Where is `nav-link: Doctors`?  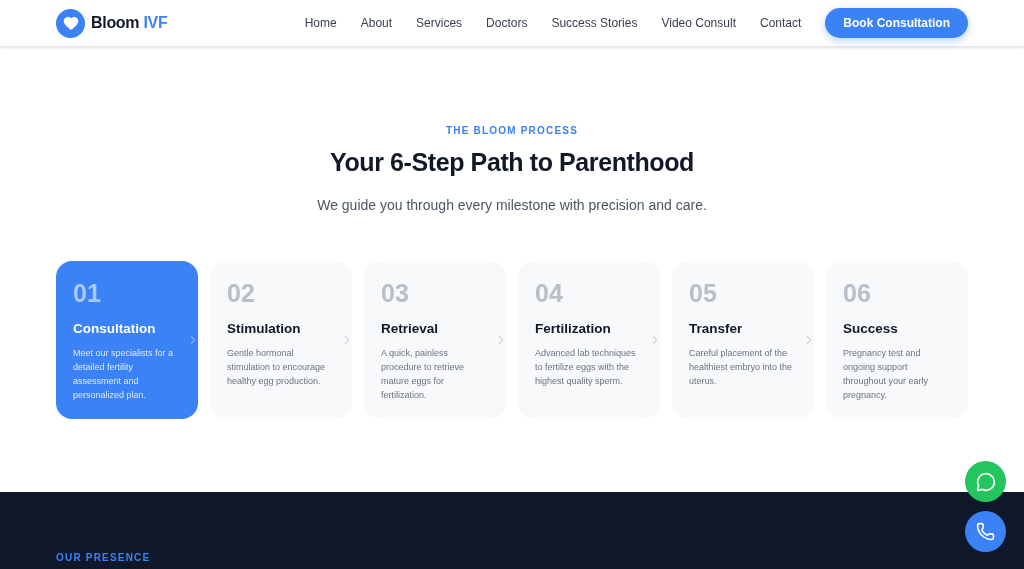
nav-link: Doctors is located at coordinates (507, 23).